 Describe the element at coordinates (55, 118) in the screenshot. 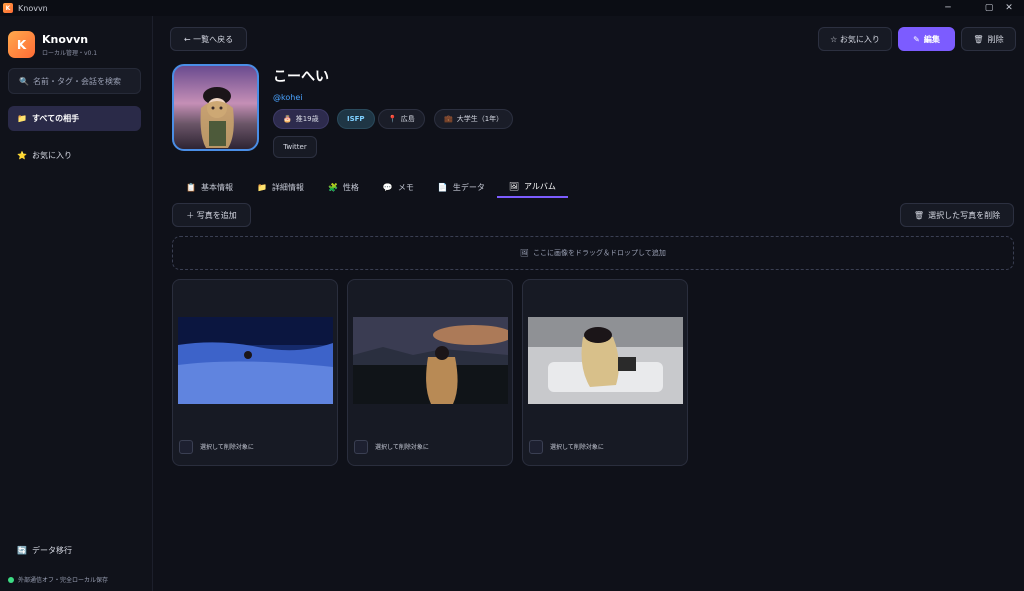

I see `sidebar-item-label: すべての相手` at that location.